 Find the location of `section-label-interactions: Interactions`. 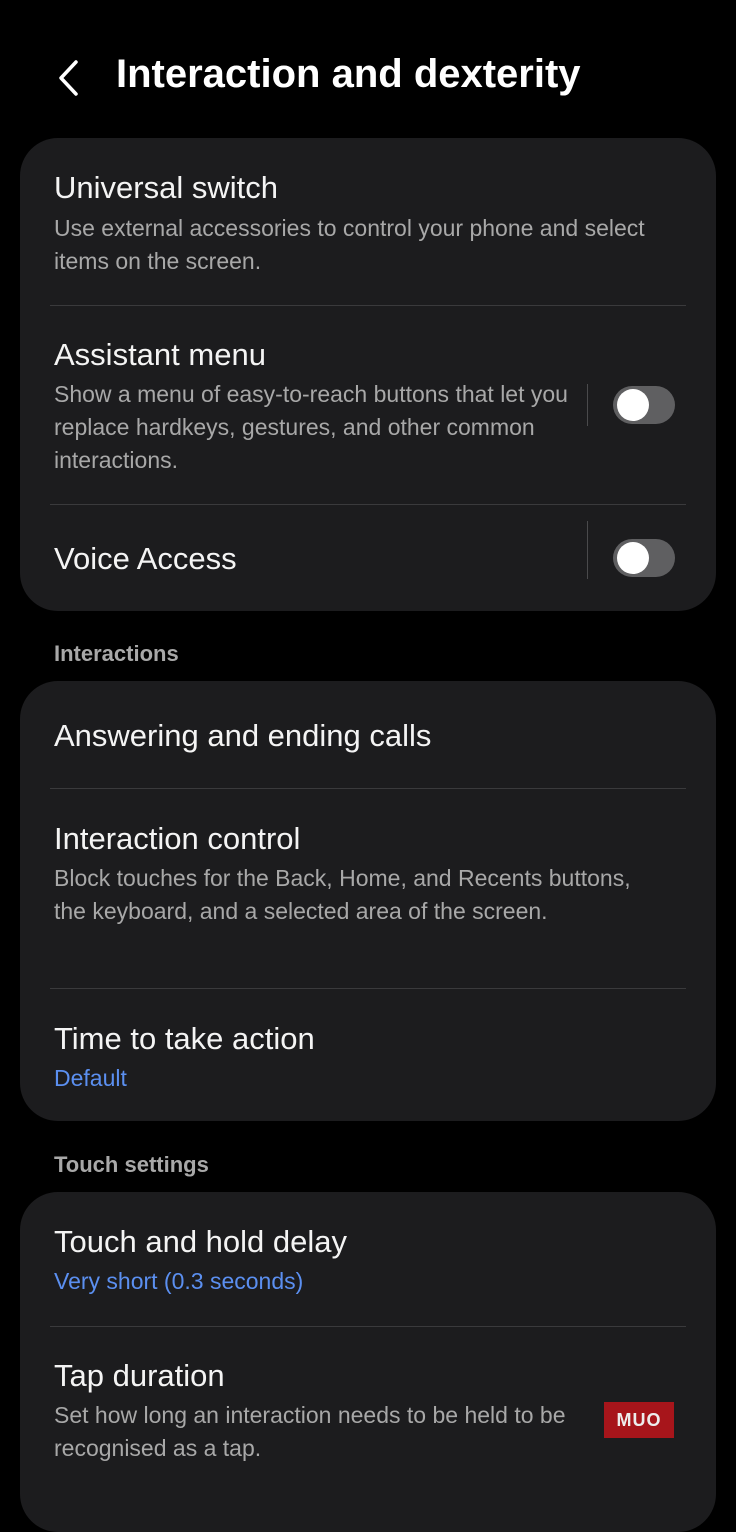

section-label-interactions: Interactions is located at coordinates (116, 653).